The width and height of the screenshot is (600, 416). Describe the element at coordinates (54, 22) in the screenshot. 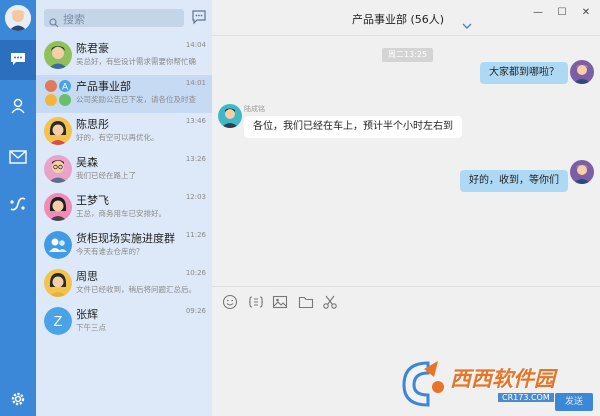

I see `search-icon` at that location.